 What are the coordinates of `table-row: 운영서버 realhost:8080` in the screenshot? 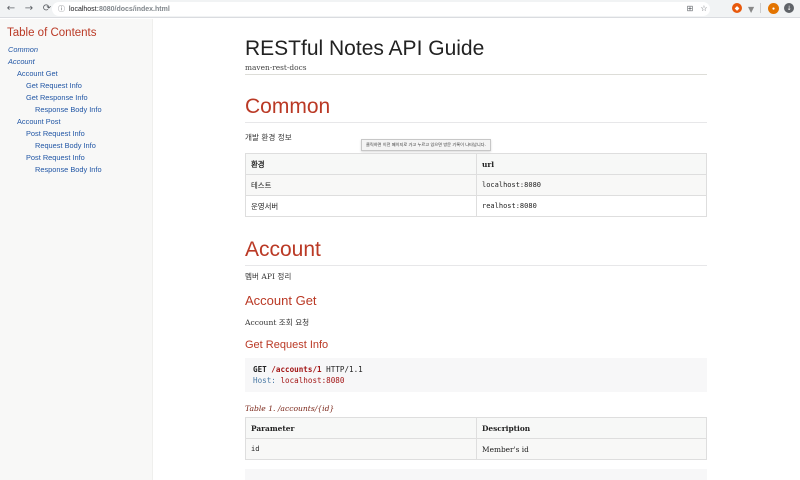 It's located at (476, 206).